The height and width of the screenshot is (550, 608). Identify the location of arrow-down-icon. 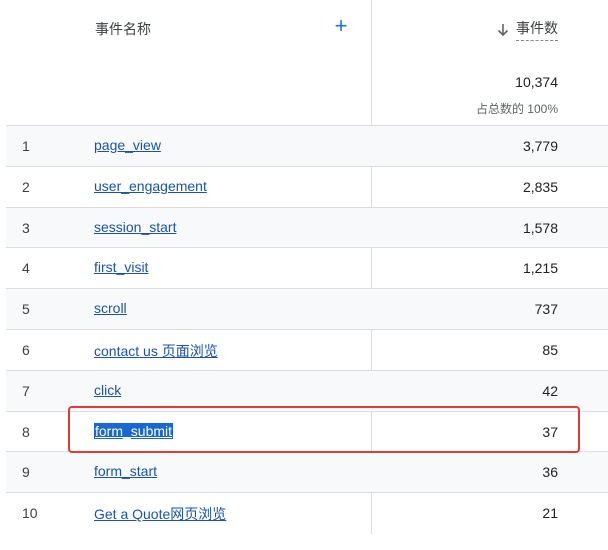
(503, 29).